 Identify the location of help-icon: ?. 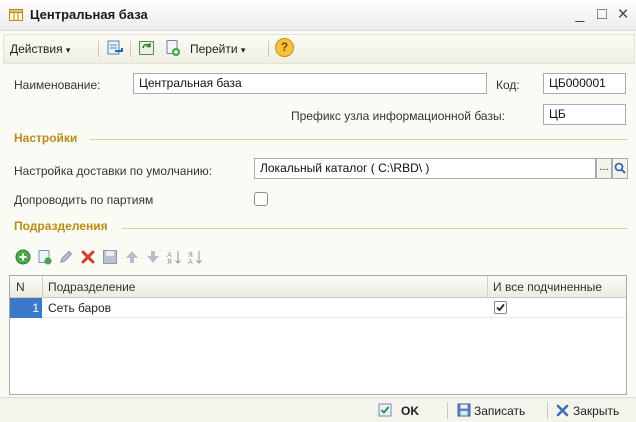
(284, 47).